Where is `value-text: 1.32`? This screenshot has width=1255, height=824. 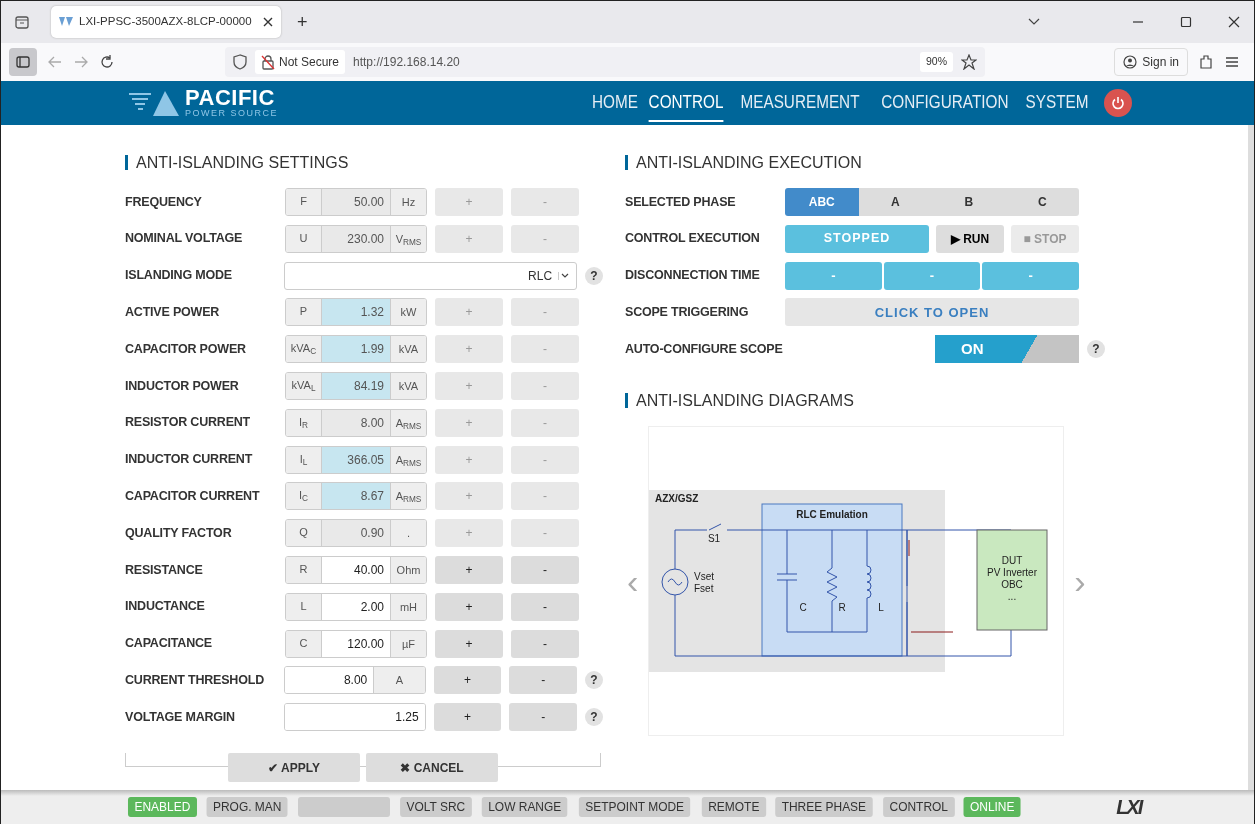
value-text: 1.32 is located at coordinates (356, 312).